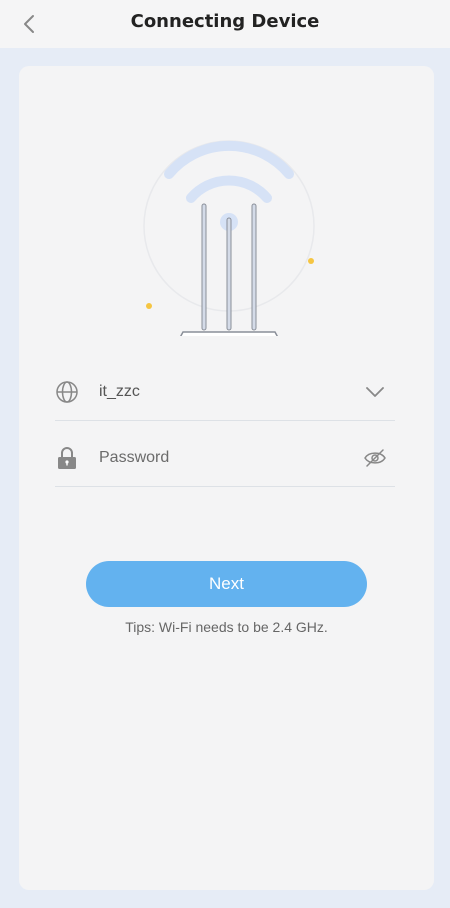 This screenshot has height=908, width=450. What do you see at coordinates (204, 267) in the screenshot?
I see `antenna-left` at bounding box center [204, 267].